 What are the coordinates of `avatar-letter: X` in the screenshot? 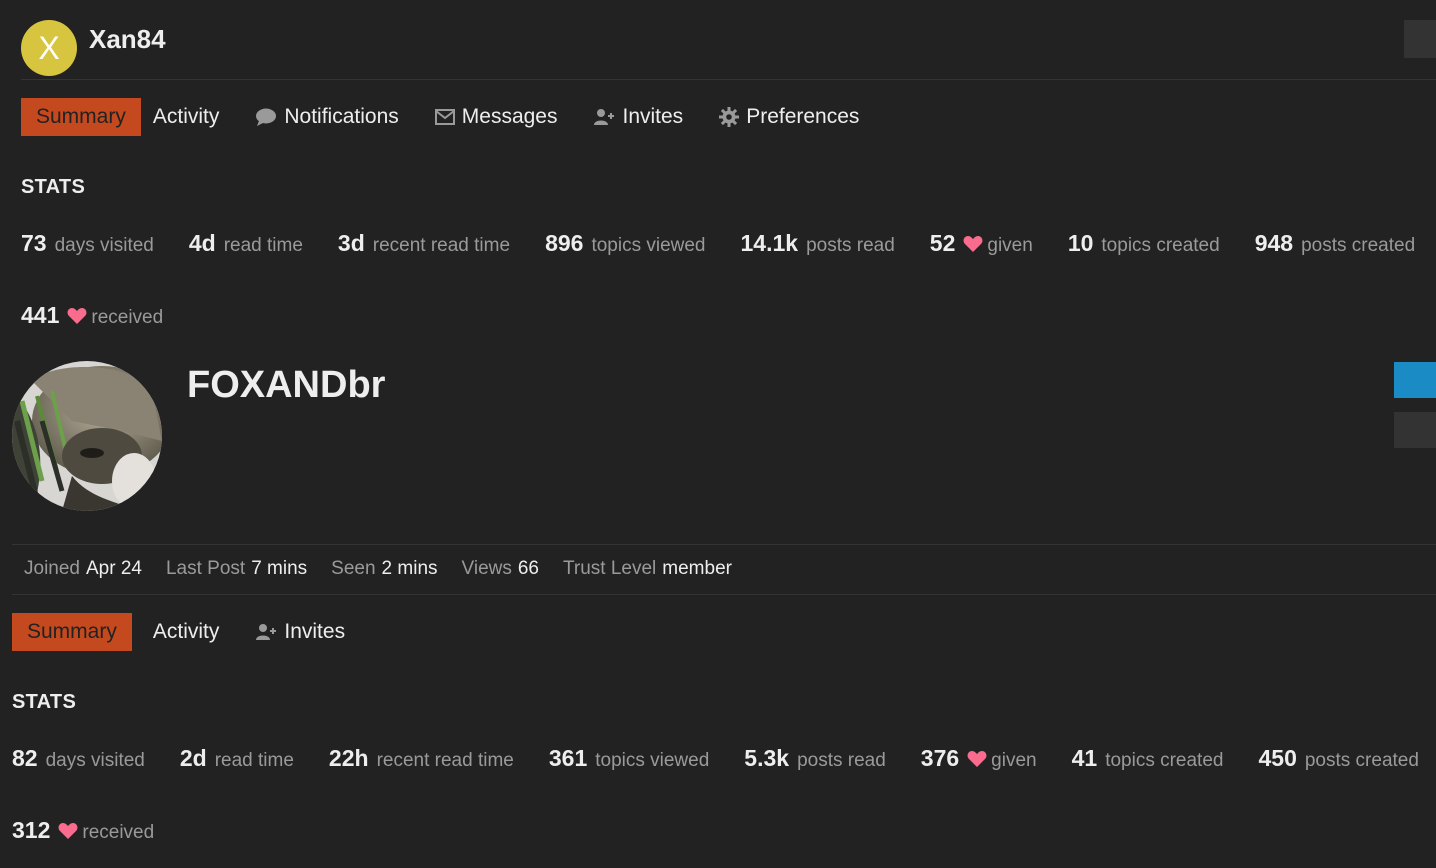 It's located at (49, 47).